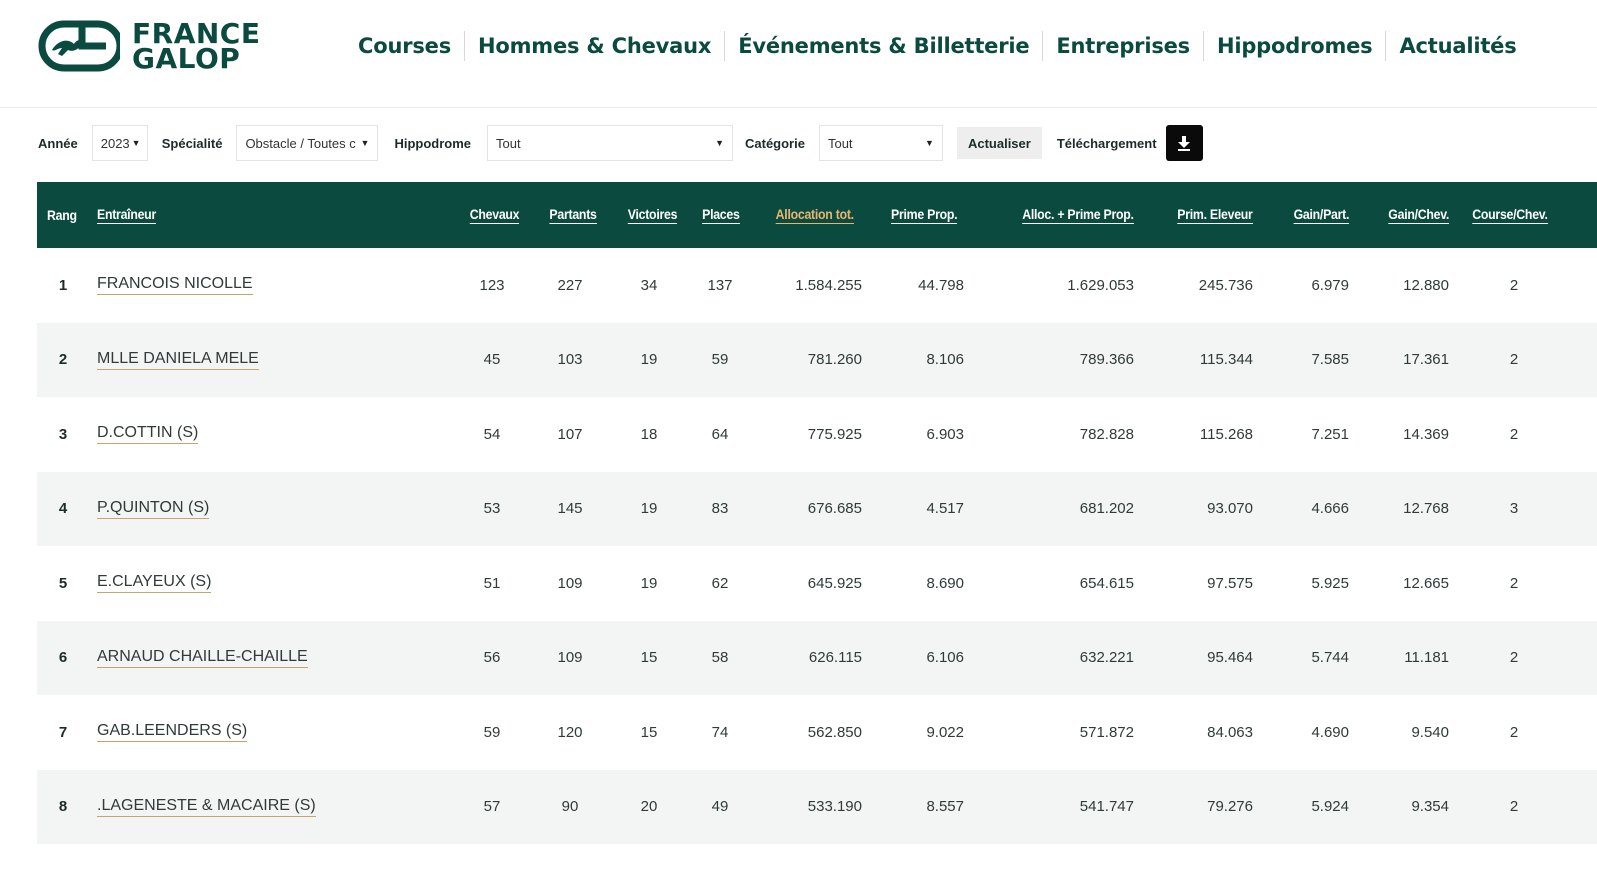 The width and height of the screenshot is (1597, 871). What do you see at coordinates (834, 509) in the screenshot?
I see `cell-allocation: 676.685` at bounding box center [834, 509].